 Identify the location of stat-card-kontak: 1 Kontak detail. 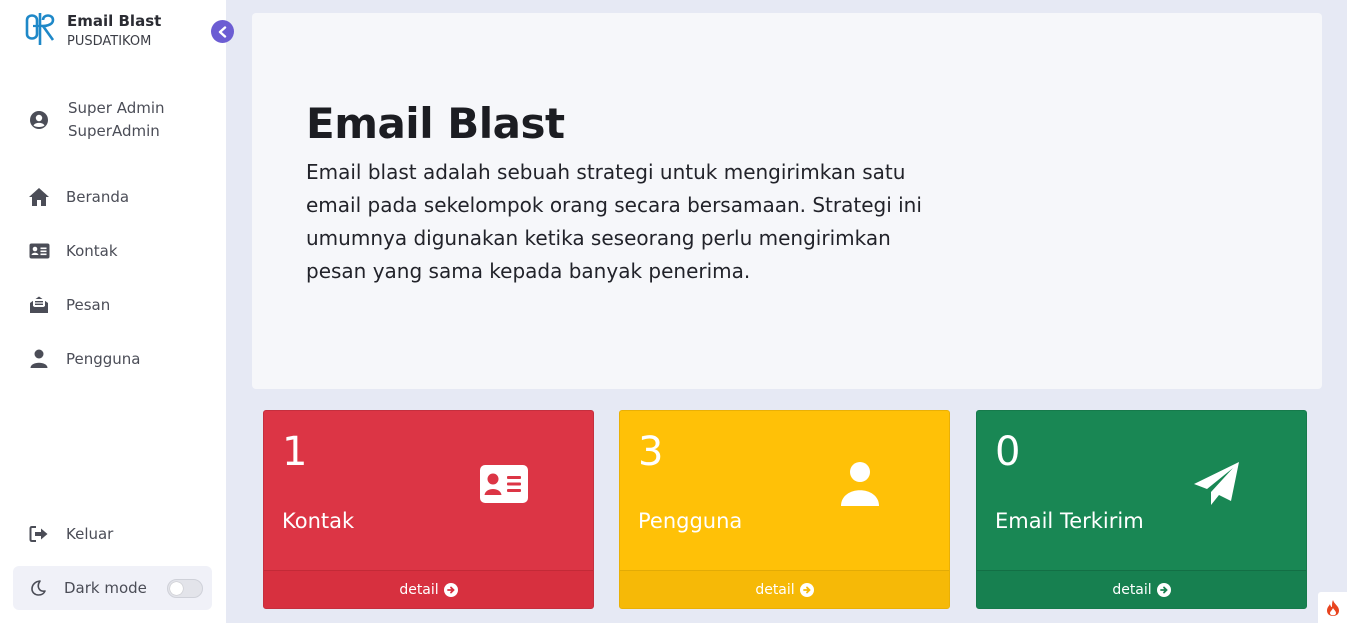
(428, 509).